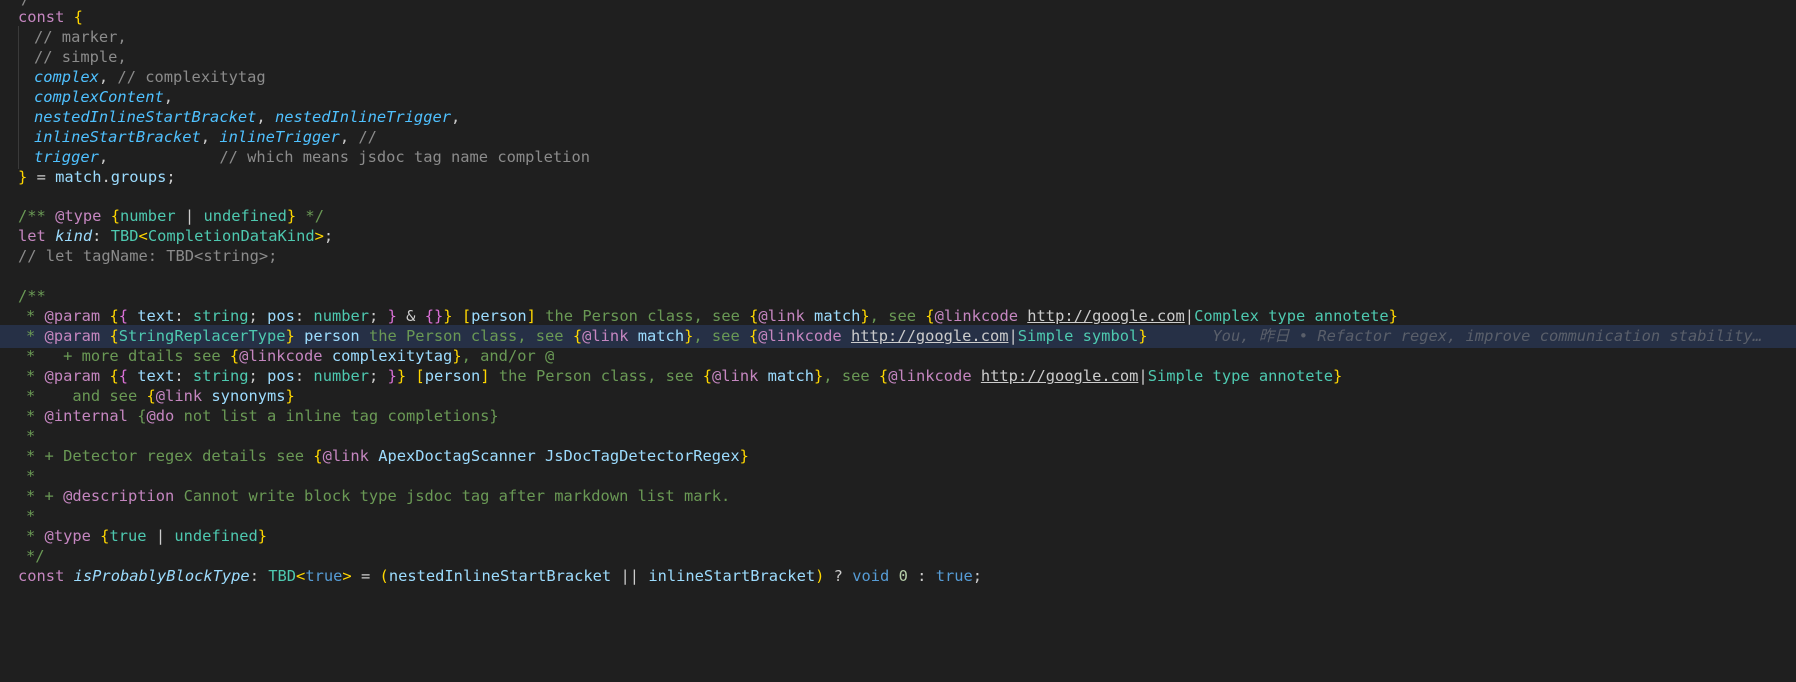 This screenshot has height=682, width=1796. I want to click on code-token: isProbablyBlockType, so click(161, 576).